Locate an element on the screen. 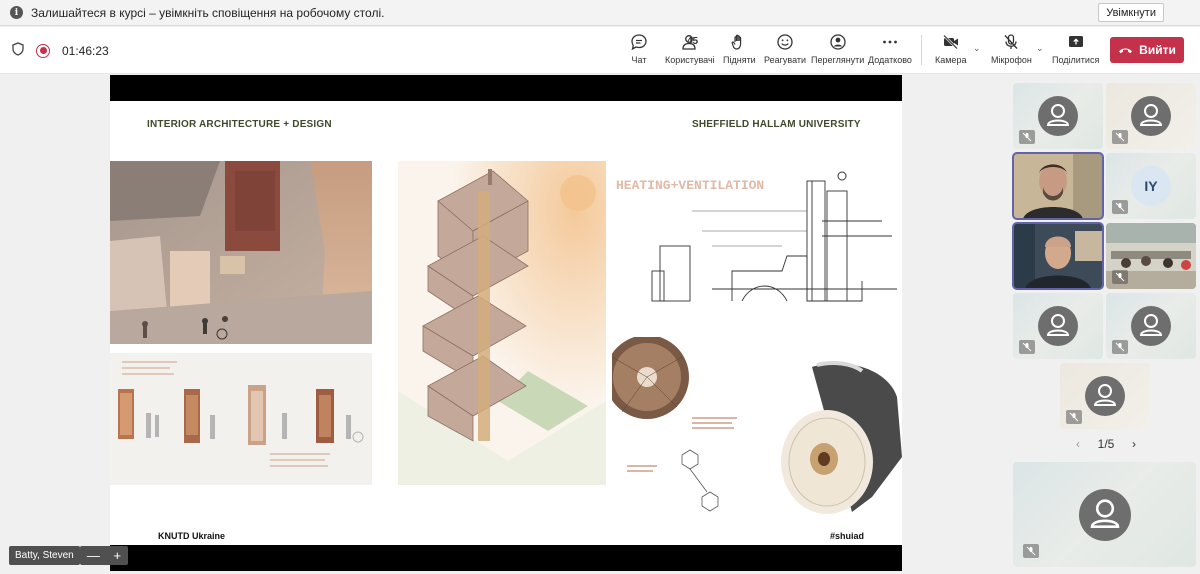 The height and width of the screenshot is (574, 1200). participant-count: 45 is located at coordinates (693, 41).